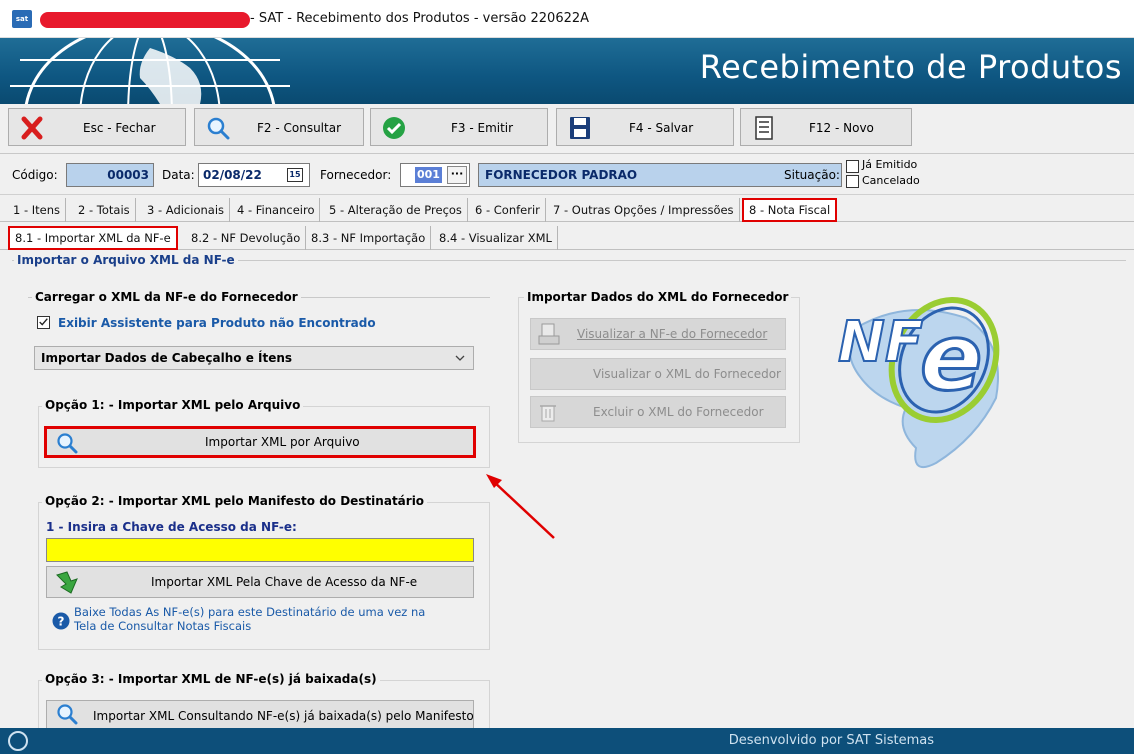 The height and width of the screenshot is (754, 1134). Describe the element at coordinates (145, 20) in the screenshot. I see `redacted-company-name` at that location.